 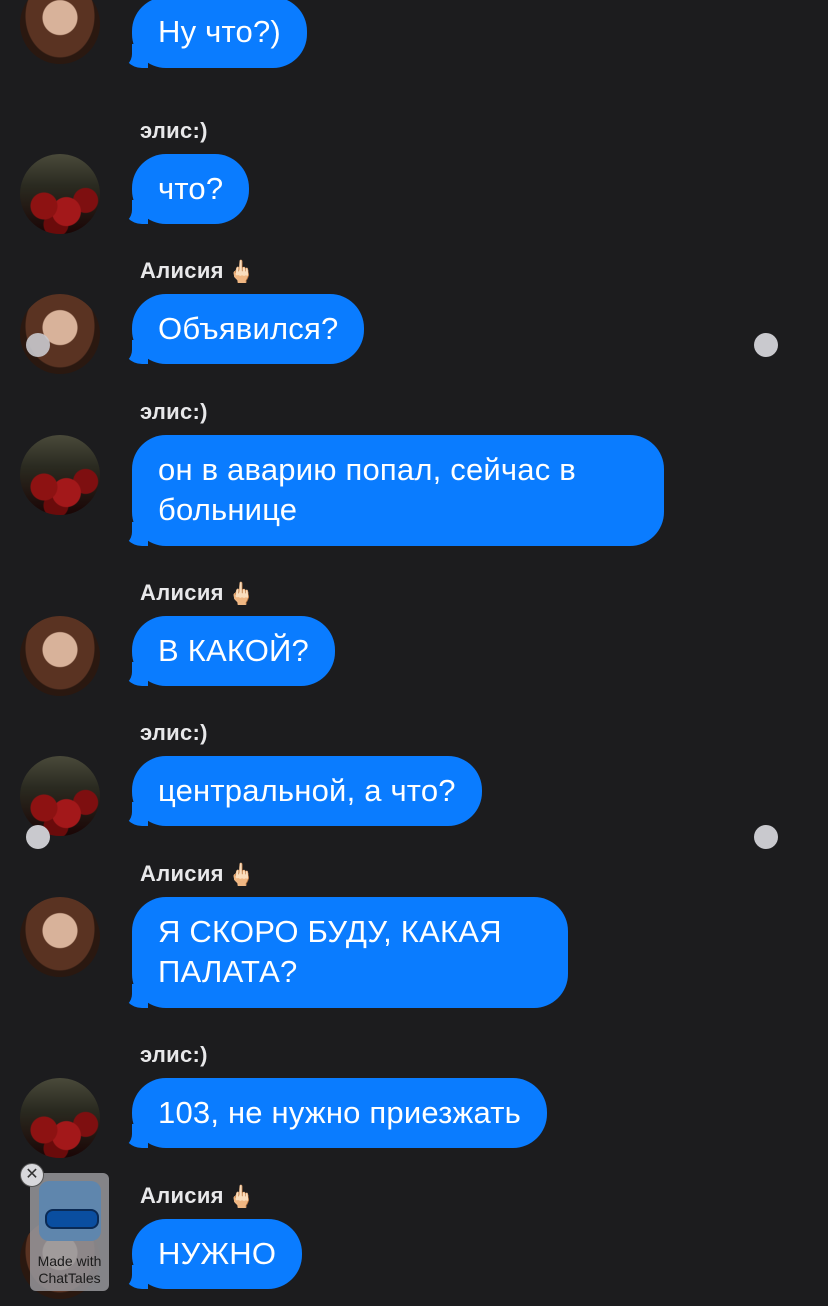 I want to click on message-text: он в аварию попал, сейчас в больнице, so click(x=367, y=489).